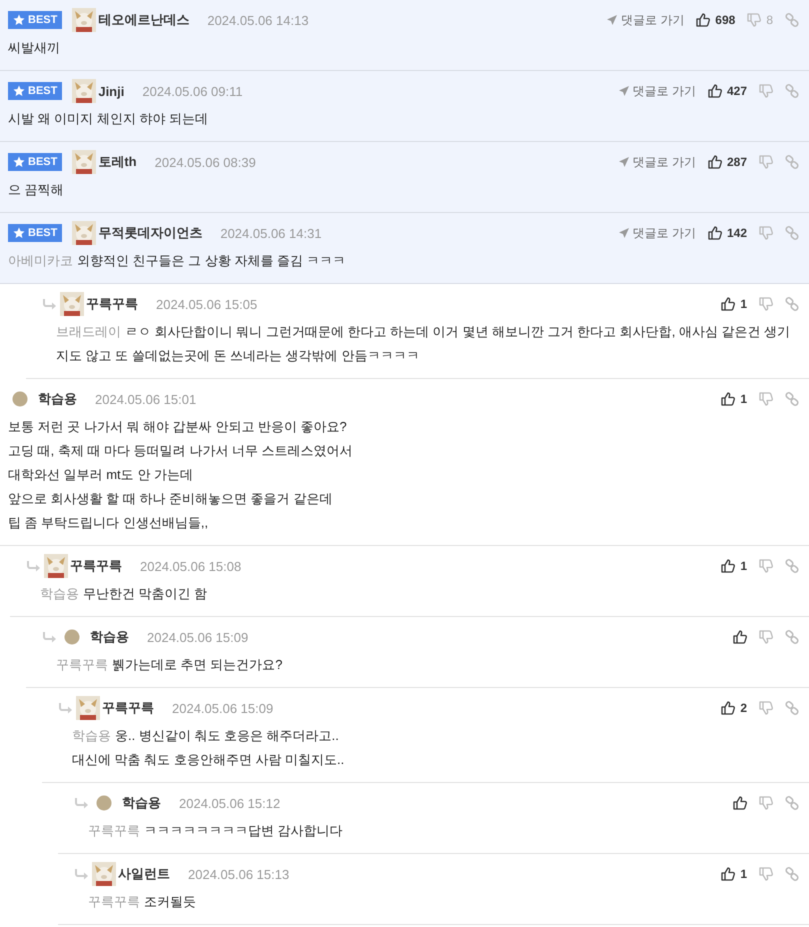 The height and width of the screenshot is (927, 809). What do you see at coordinates (145, 399) in the screenshot?
I see `timestamp: 2024.05.06 15:01` at bounding box center [145, 399].